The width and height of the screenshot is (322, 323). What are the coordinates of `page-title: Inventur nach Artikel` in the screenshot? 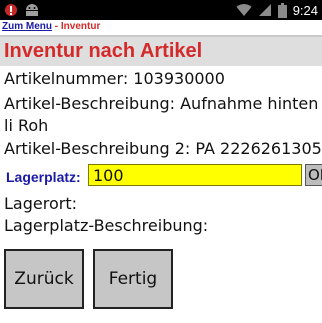 It's located at (103, 51).